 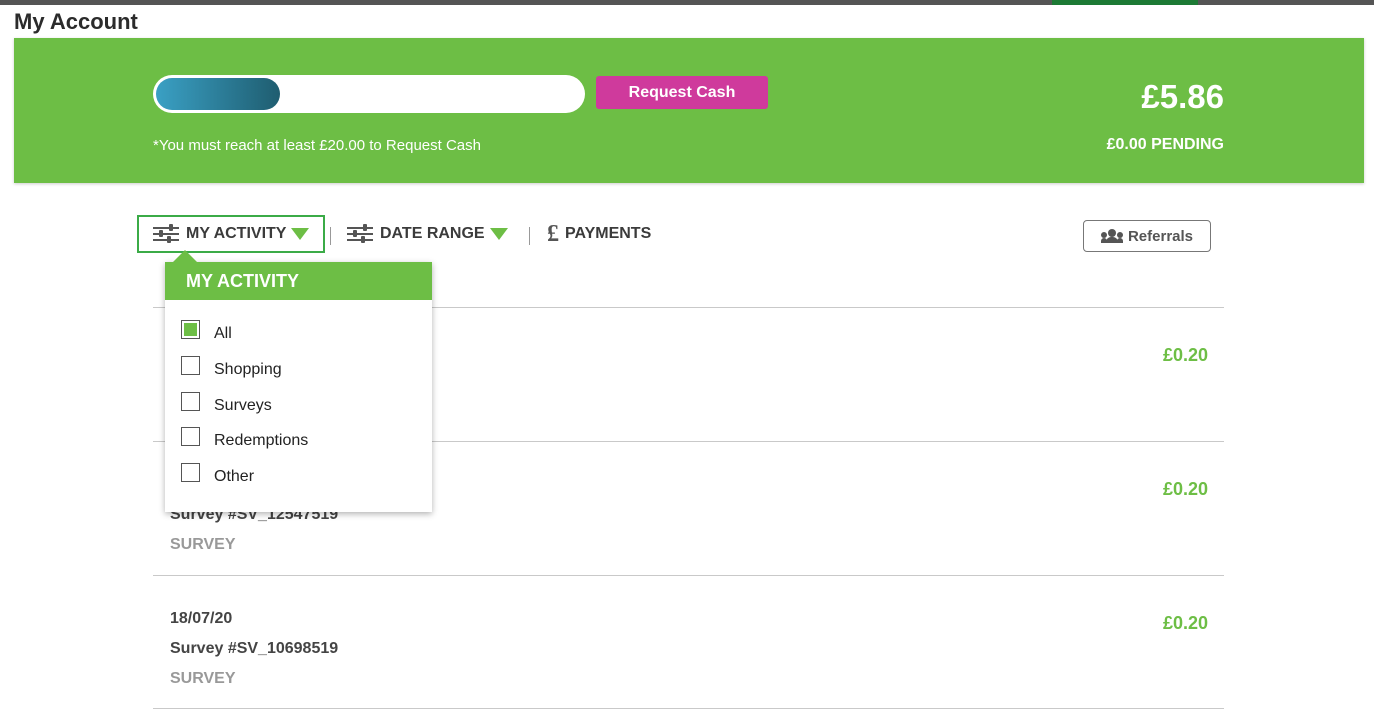 I want to click on filter-option-redemptions: Redemptions, so click(x=245, y=438).